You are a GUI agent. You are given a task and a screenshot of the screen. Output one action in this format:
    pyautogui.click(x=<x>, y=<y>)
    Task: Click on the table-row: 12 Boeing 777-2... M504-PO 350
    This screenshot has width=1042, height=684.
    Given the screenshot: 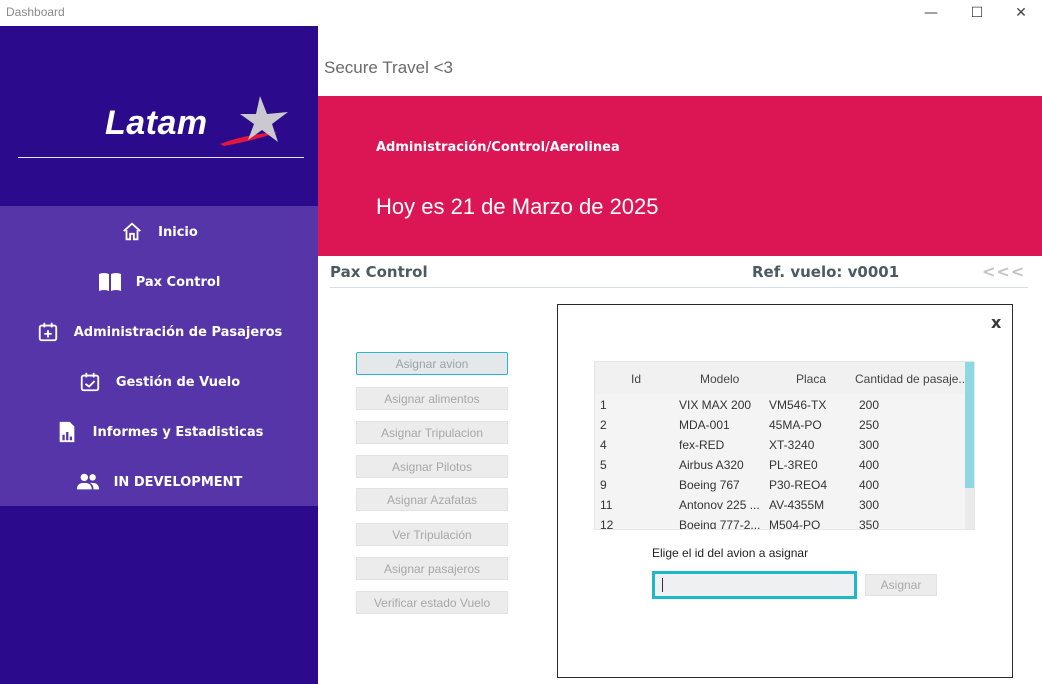 What is the action you would take?
    pyautogui.click(x=780, y=522)
    